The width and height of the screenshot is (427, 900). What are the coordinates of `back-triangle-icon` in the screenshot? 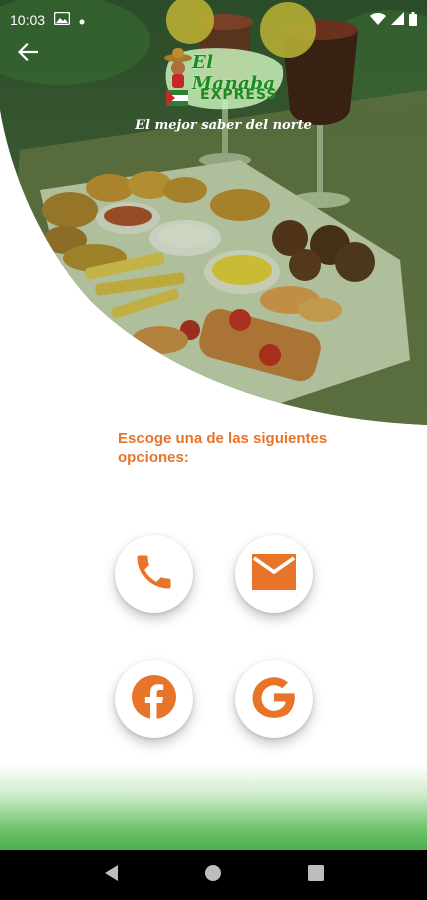 It's located at (111, 875).